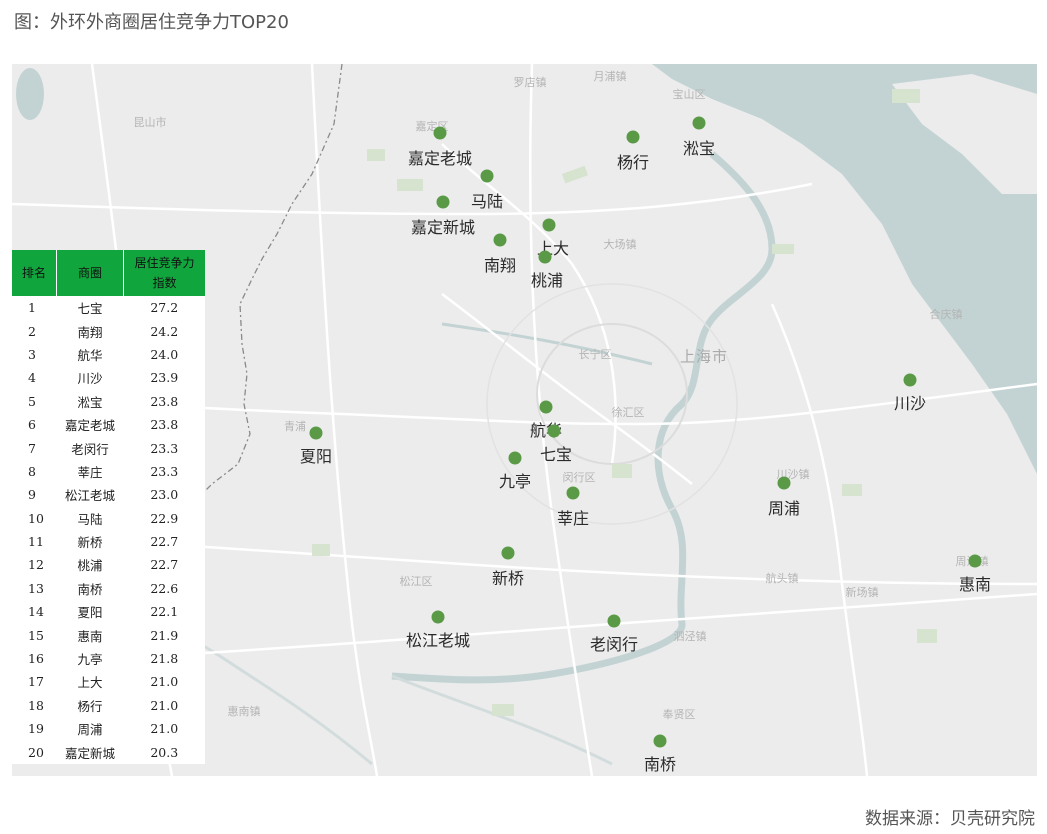  What do you see at coordinates (108, 658) in the screenshot?
I see `table-row: 16 九亭 21.8` at bounding box center [108, 658].